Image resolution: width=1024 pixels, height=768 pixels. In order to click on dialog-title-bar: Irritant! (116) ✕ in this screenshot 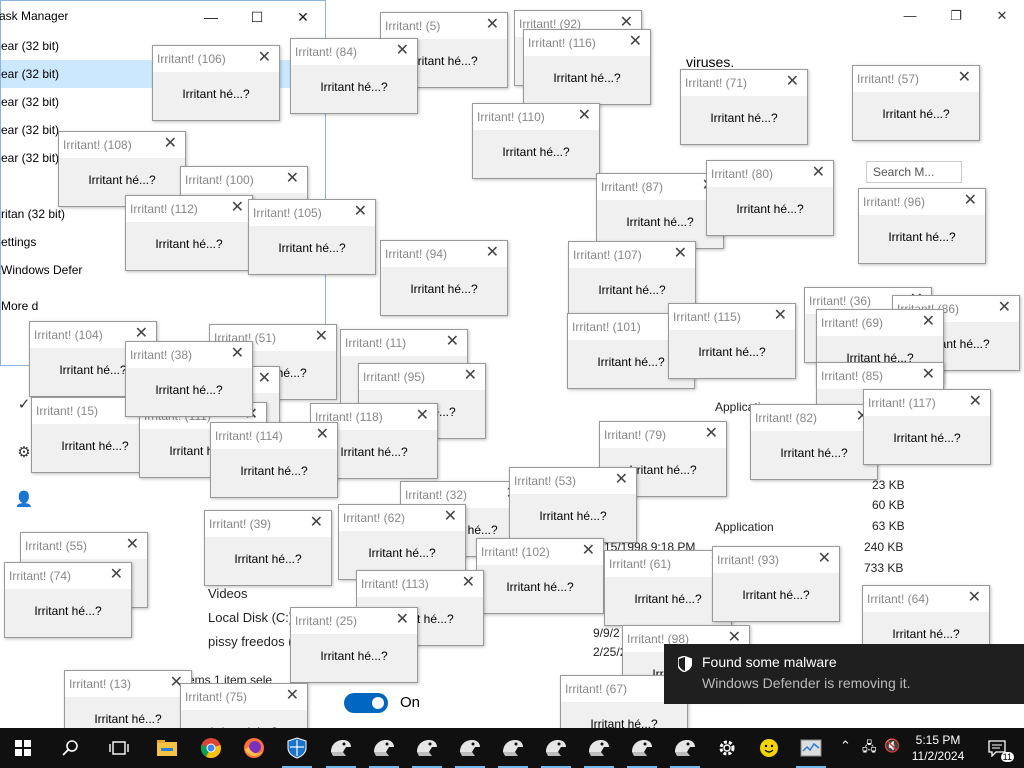, I will do `click(587, 43)`.